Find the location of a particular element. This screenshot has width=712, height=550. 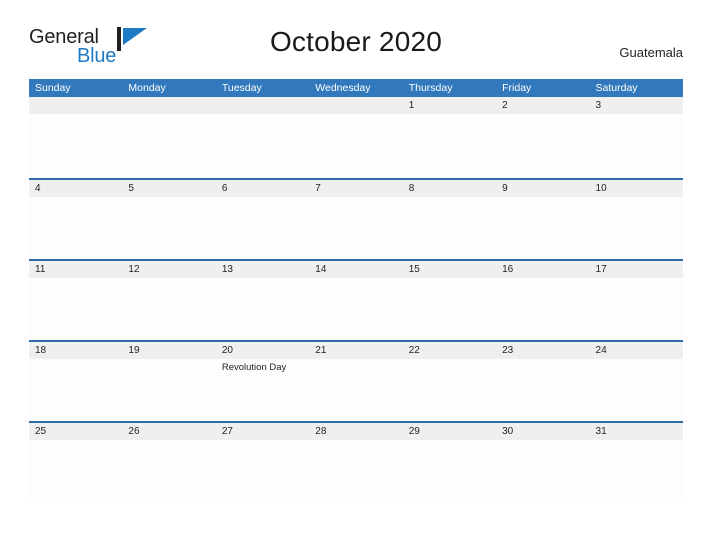

country-label: Guatemala is located at coordinates (651, 52).